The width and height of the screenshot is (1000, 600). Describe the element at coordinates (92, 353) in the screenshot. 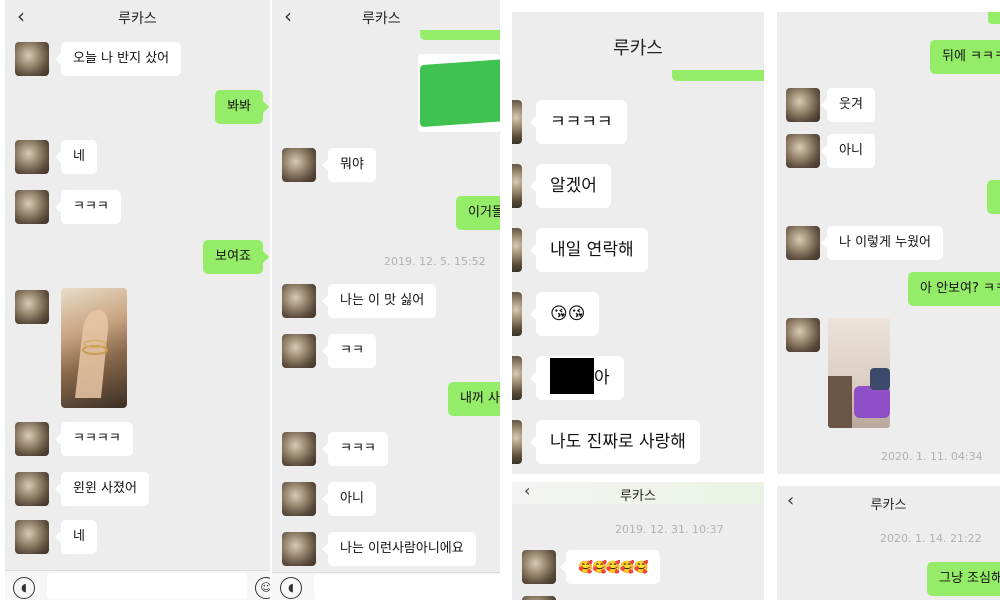

I see `ring-photo-image` at that location.